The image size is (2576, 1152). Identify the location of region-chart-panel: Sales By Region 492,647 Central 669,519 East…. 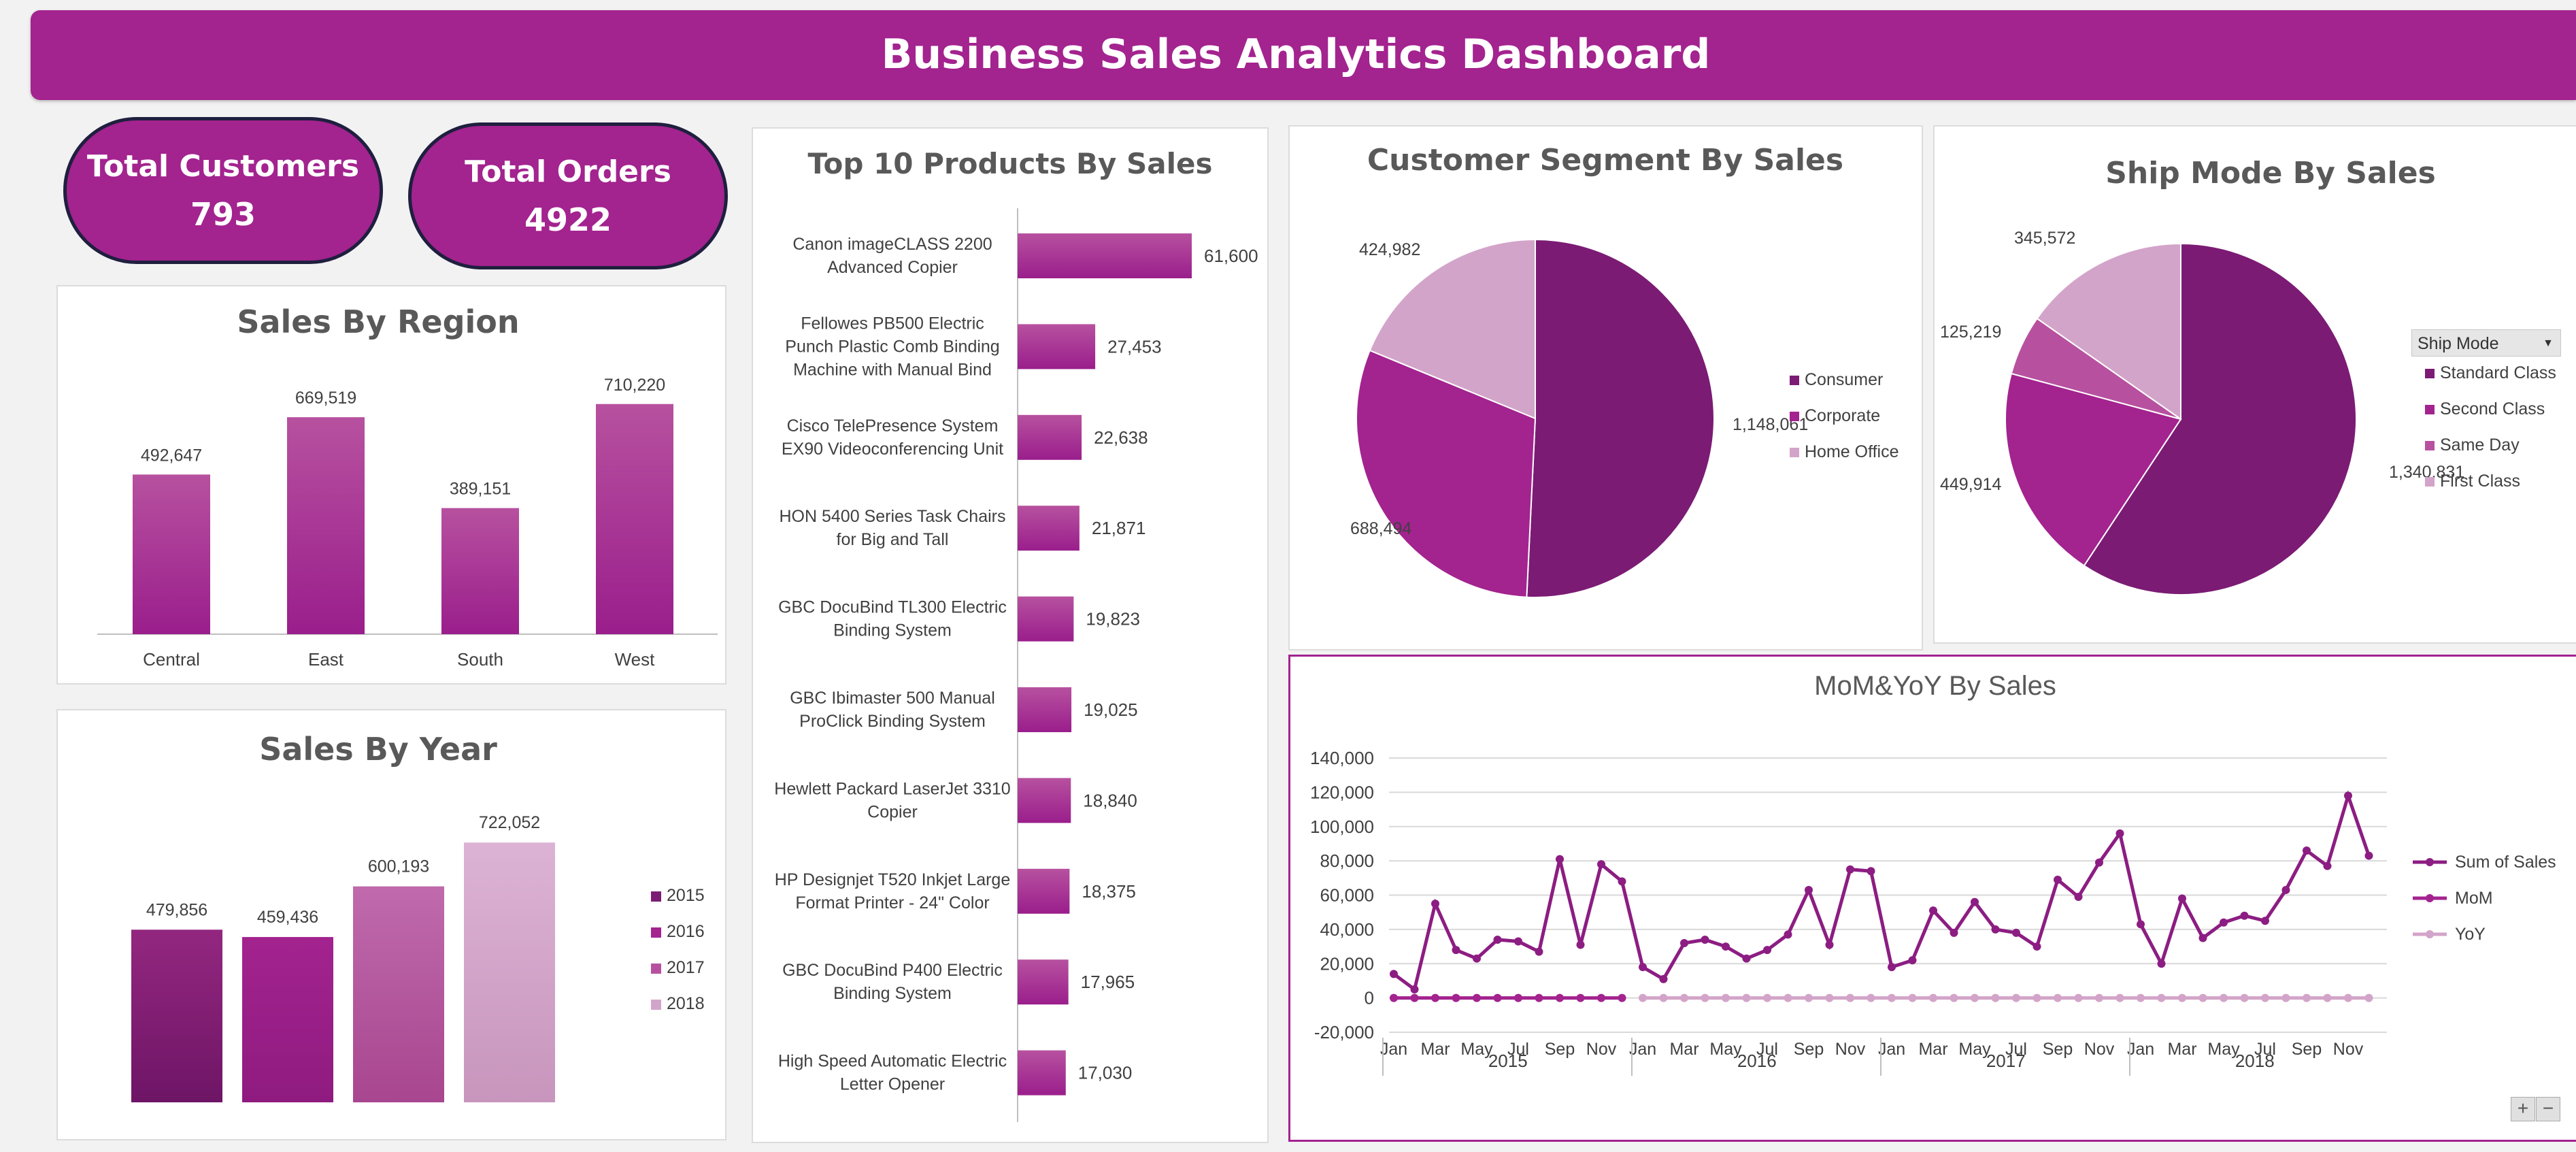
(391, 485).